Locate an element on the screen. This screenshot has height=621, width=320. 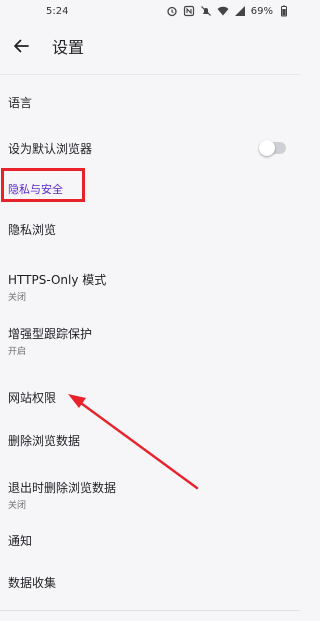
settings-item-private-browsing: 隐私浏览 is located at coordinates (150, 232).